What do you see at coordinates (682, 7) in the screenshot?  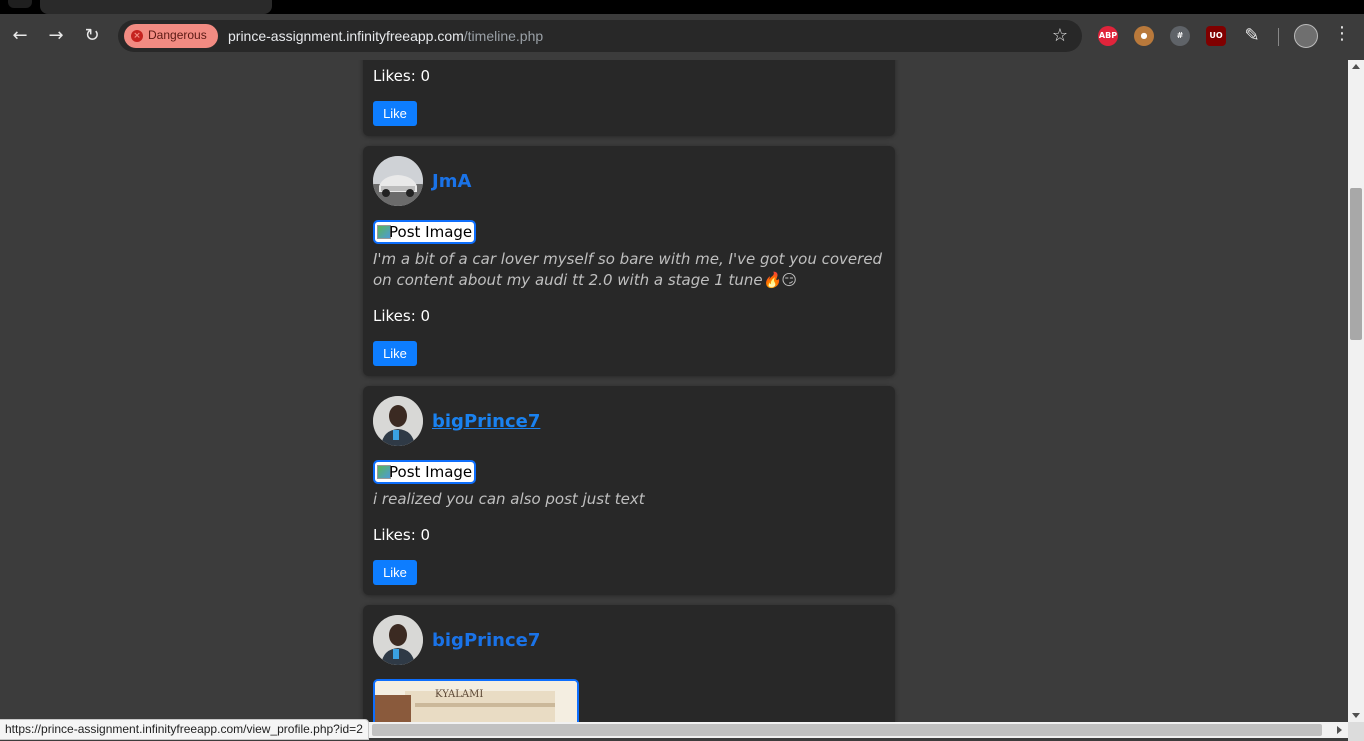 I see `tab-strip` at bounding box center [682, 7].